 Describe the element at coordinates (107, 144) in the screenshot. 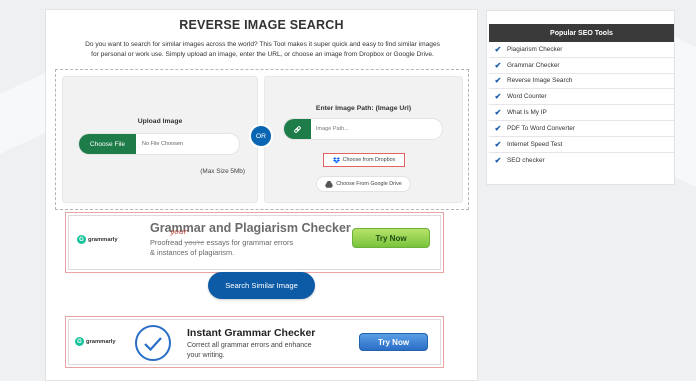

I see `choose-file-button: Choose File` at that location.